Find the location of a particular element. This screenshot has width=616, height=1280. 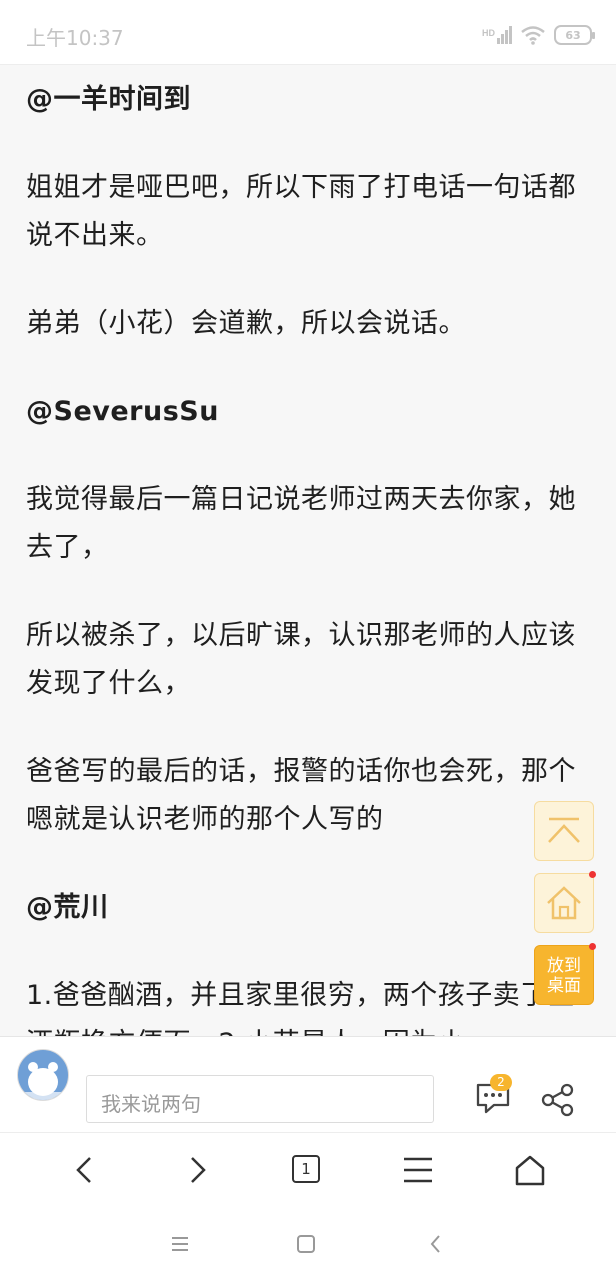

battery-level: 63 is located at coordinates (573, 35).